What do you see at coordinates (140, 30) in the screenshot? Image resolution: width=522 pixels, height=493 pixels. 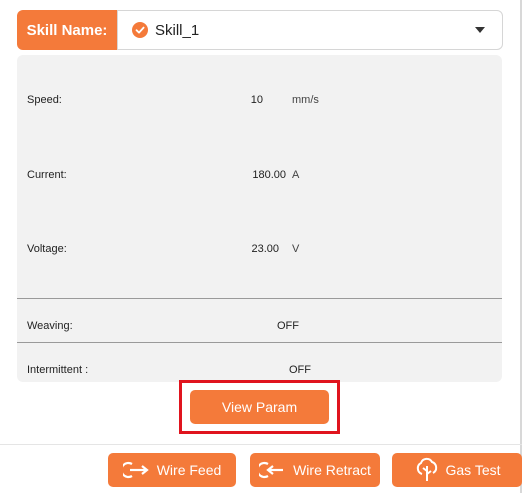 I see `check-circle-icon` at bounding box center [140, 30].